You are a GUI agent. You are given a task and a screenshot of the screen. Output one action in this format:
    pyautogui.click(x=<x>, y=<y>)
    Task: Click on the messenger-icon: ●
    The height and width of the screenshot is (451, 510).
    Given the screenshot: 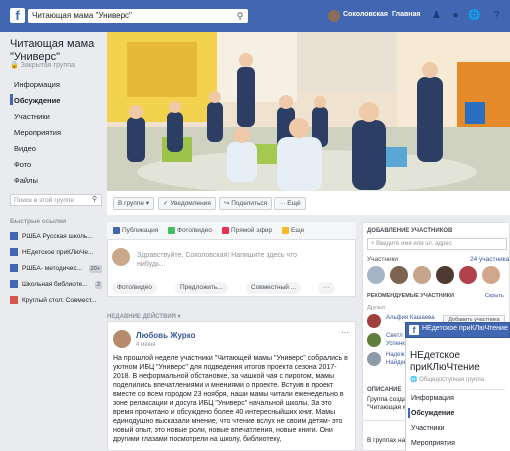 What is the action you would take?
    pyautogui.click(x=455, y=15)
    